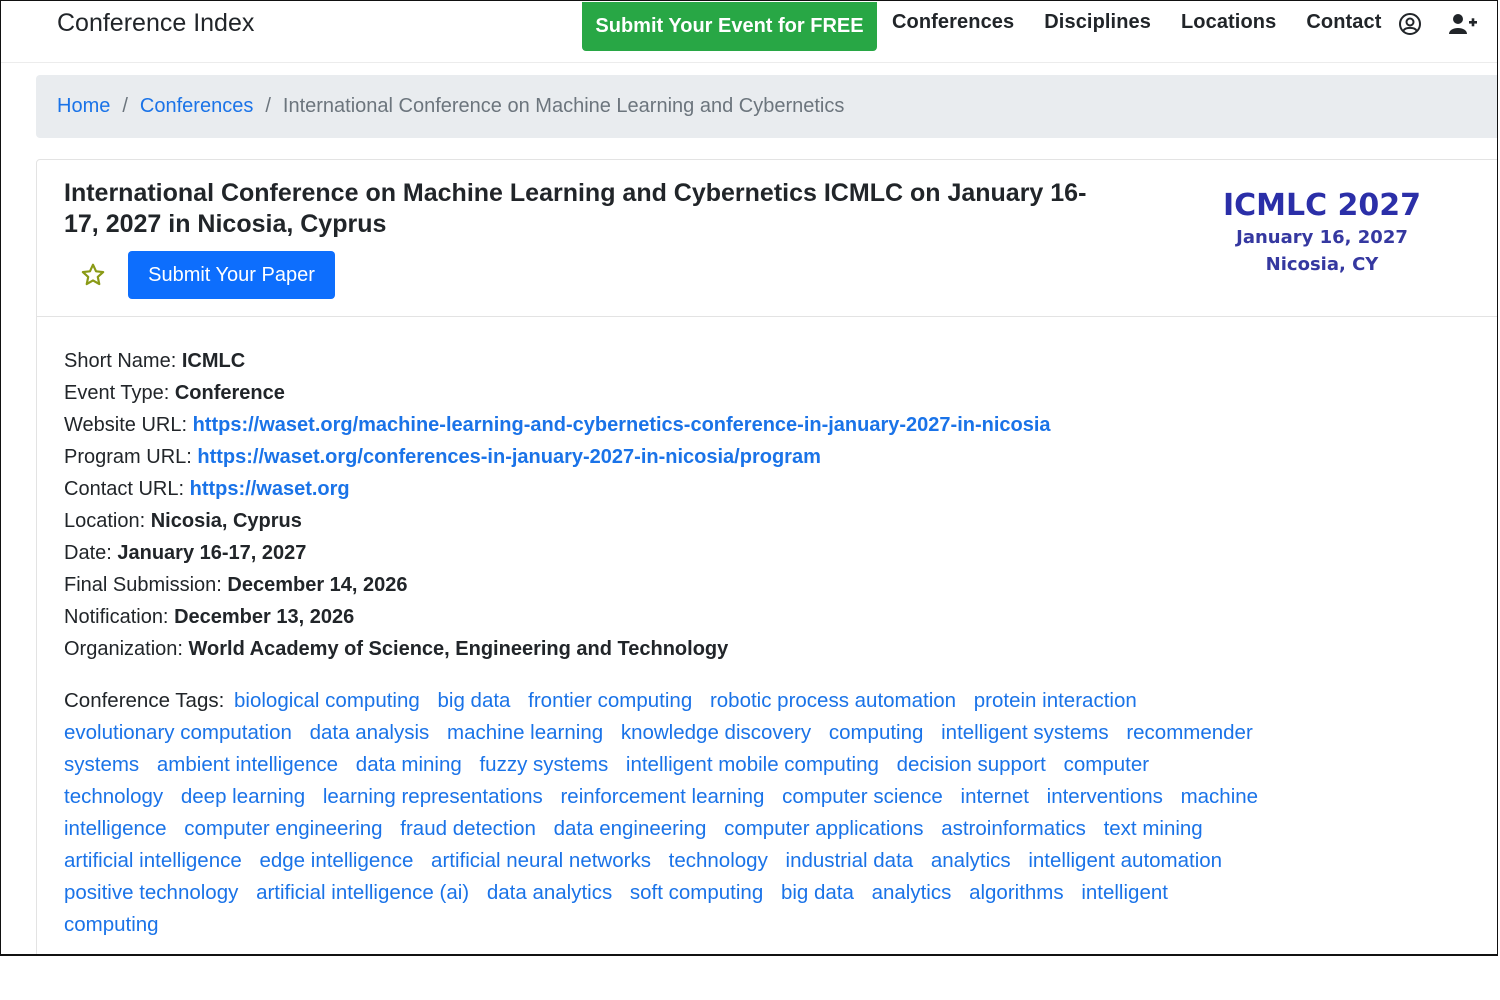 The image size is (1500, 1000). I want to click on tag-link: industrial data, so click(850, 860).